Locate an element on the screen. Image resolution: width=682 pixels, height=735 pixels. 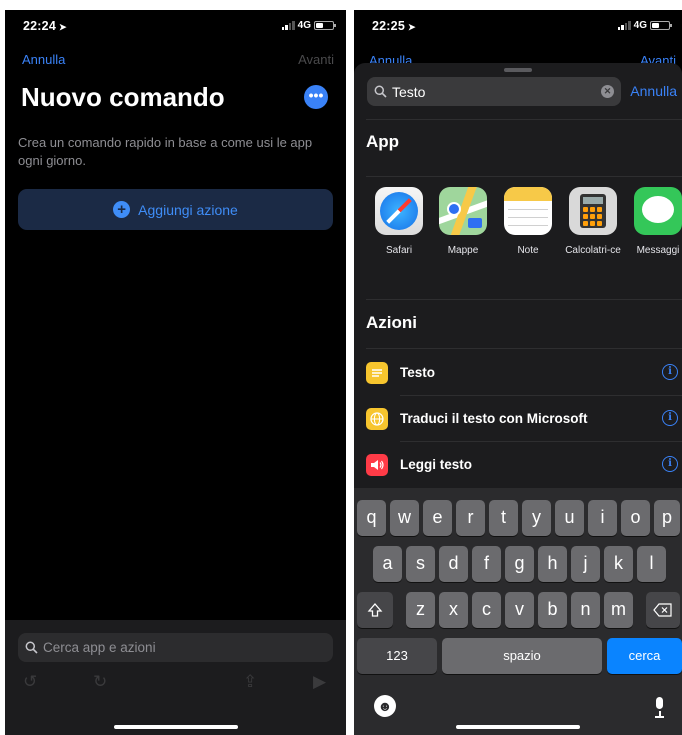
status-time: 22:25 is located at coordinates (388, 26).